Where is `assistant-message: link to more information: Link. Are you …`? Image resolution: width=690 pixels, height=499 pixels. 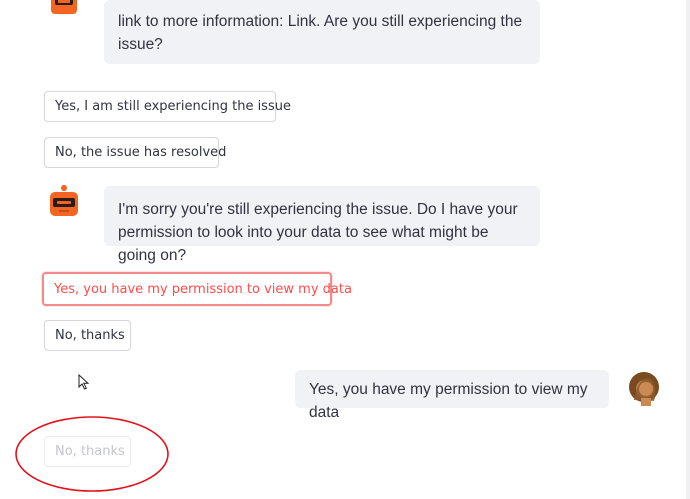 assistant-message: link to more information: Link. Are you … is located at coordinates (322, 32).